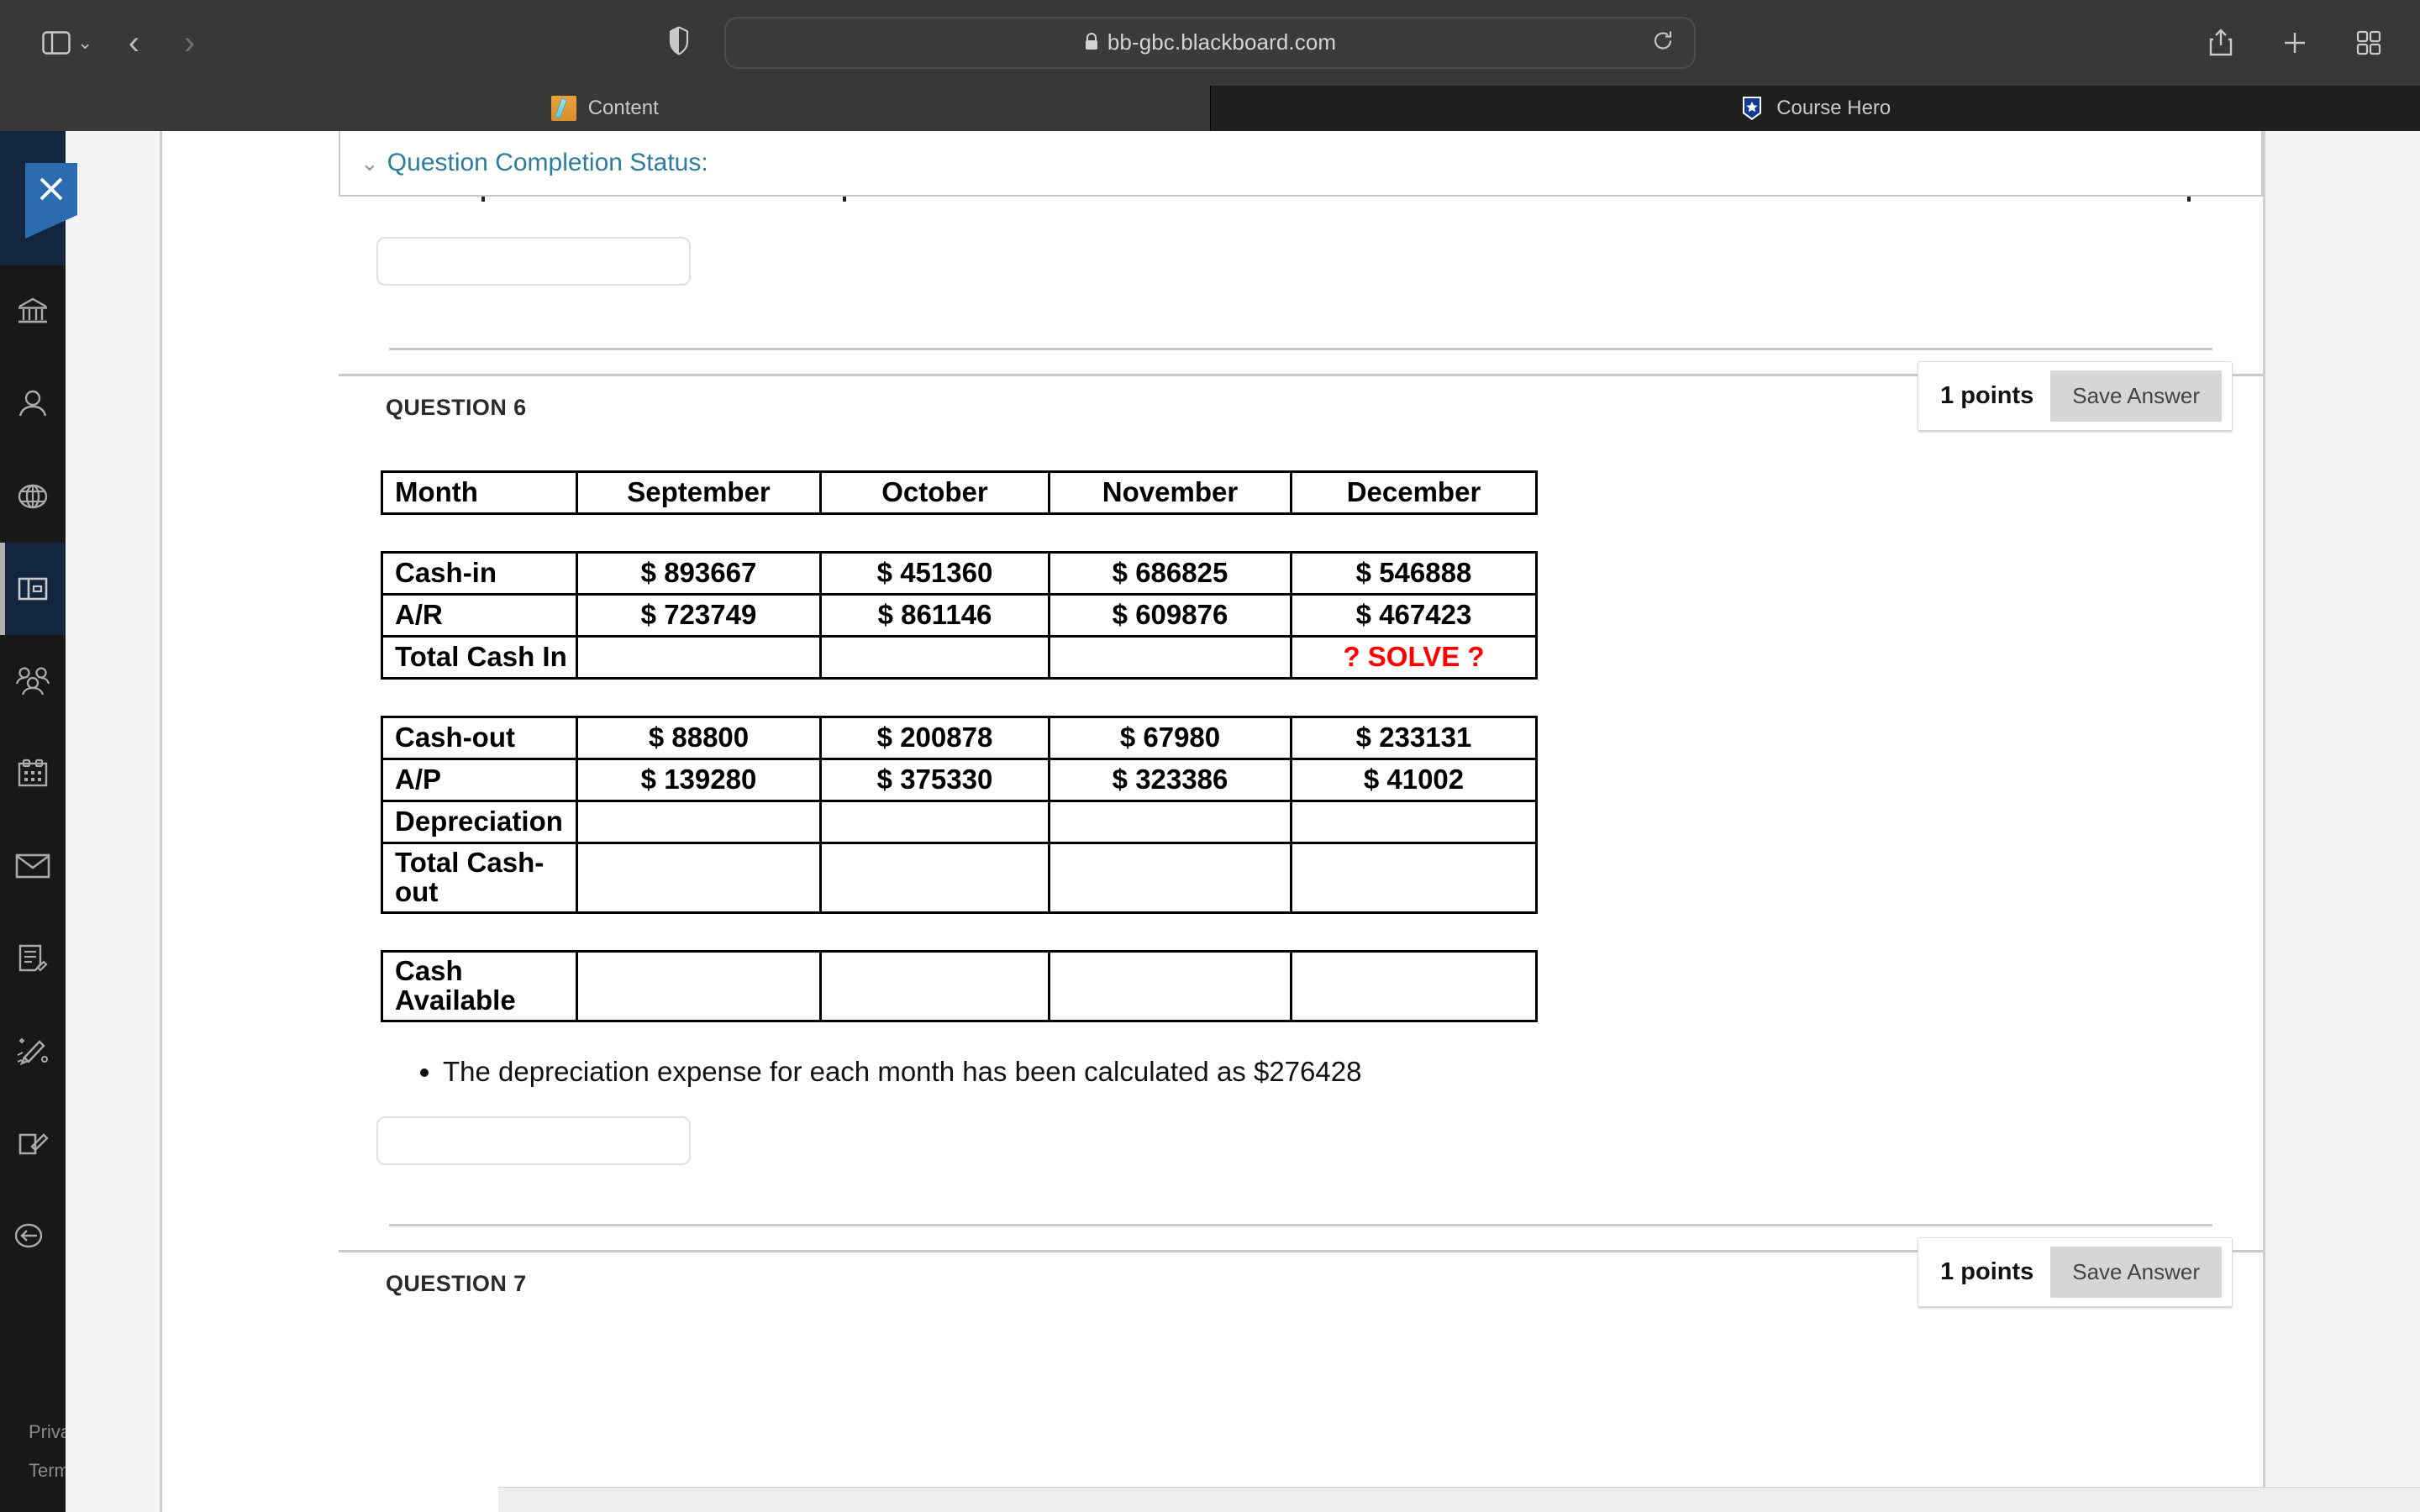 The image size is (2420, 1512). I want to click on back-button: ‹, so click(134, 43).